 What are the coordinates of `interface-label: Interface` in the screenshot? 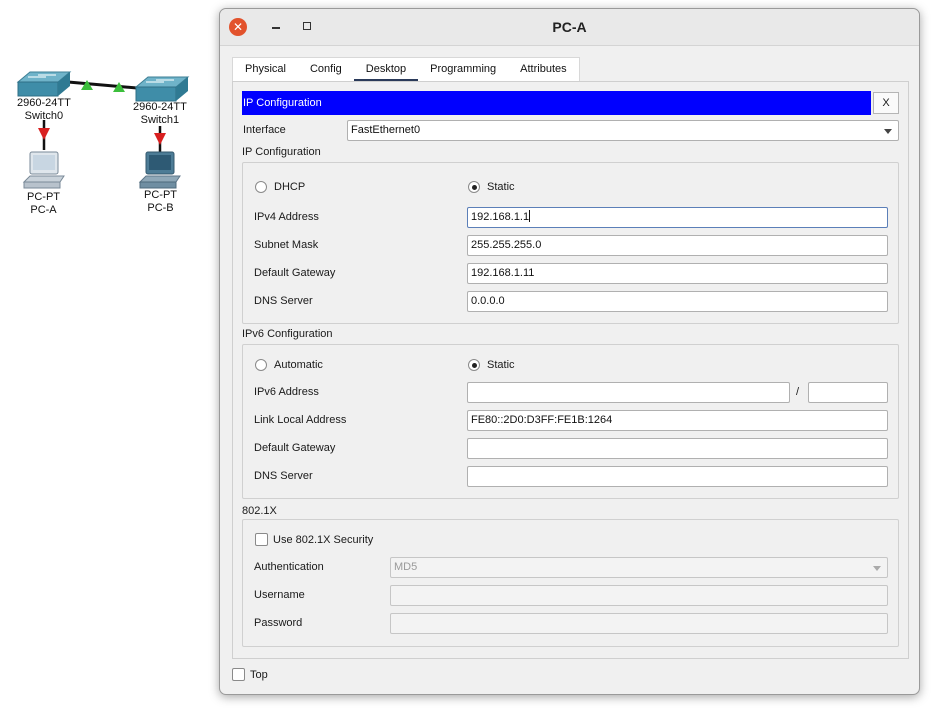 It's located at (264, 130).